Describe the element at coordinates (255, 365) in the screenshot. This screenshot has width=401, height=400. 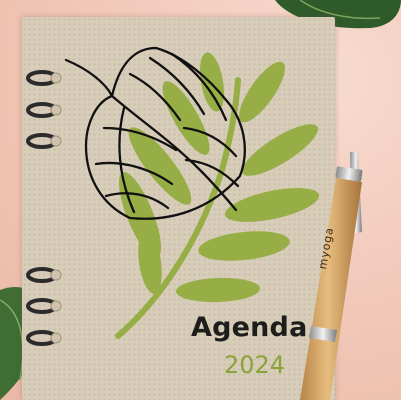
I see `cover-year: 2024` at that location.